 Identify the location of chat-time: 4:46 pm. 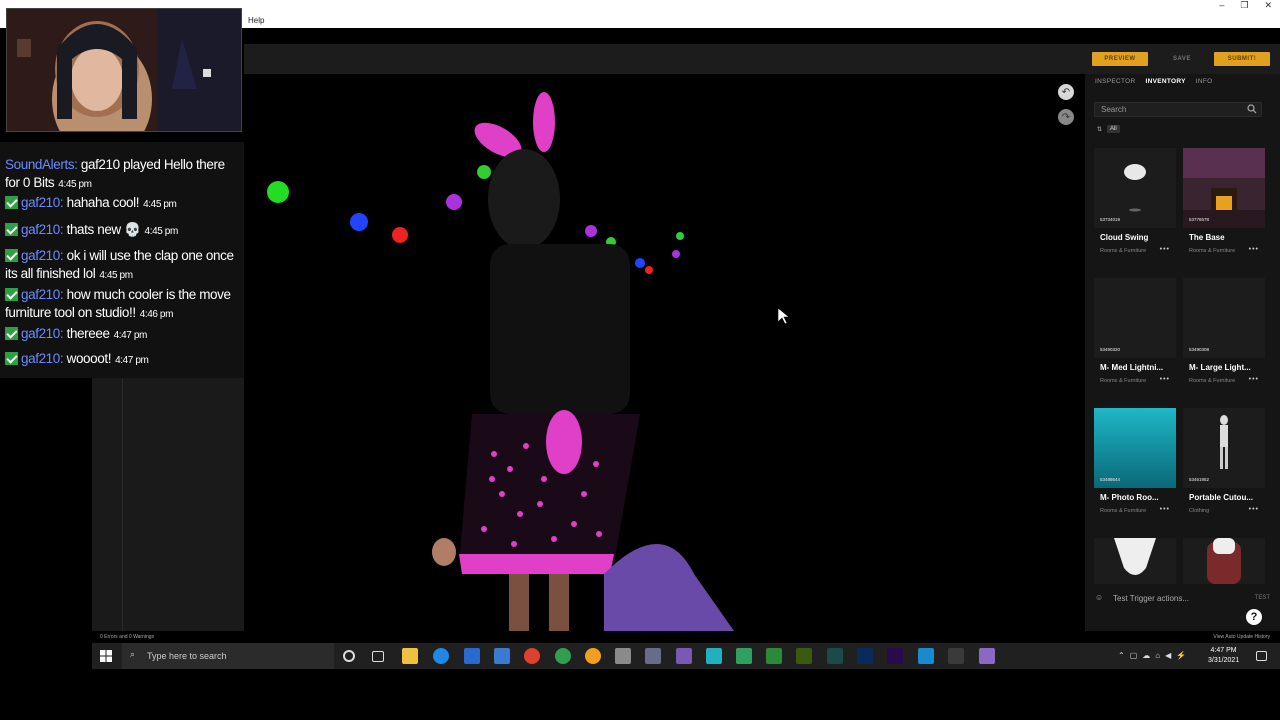
(156, 314).